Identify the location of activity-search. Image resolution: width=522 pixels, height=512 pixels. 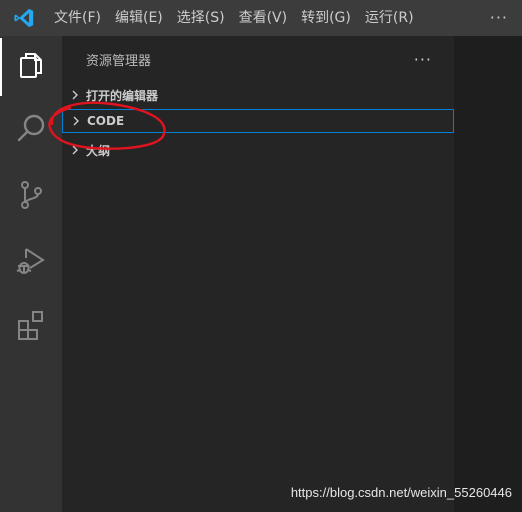
(31, 131).